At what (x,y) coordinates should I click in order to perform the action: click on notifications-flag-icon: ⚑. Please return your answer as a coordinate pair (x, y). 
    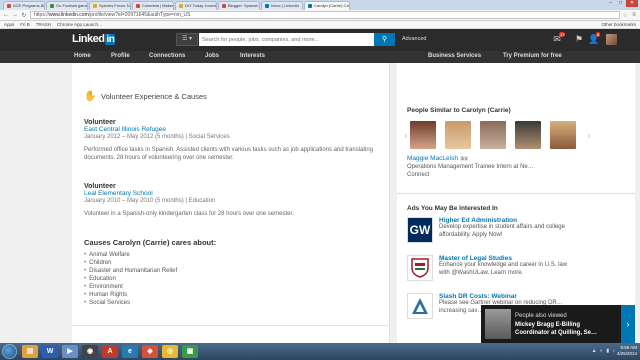
    Looking at the image, I should click on (579, 39).